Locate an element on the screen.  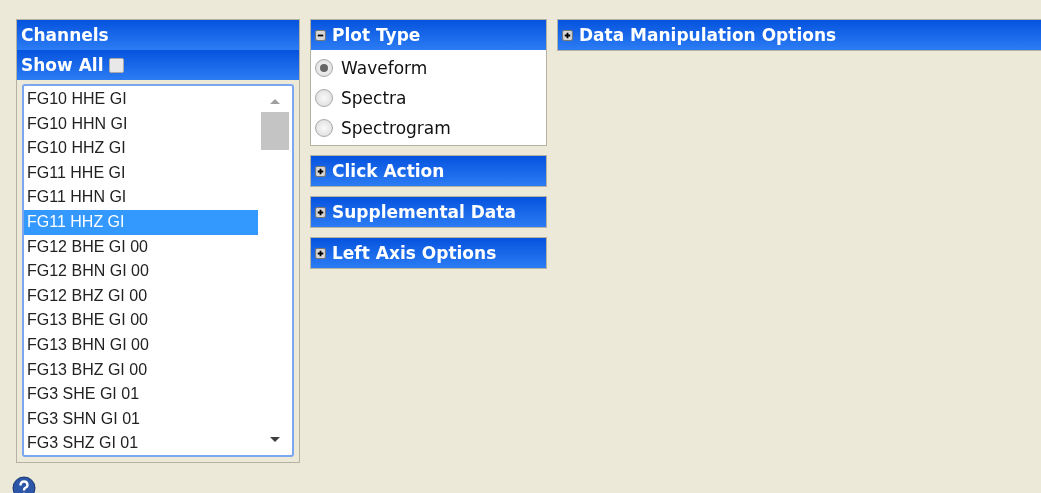
panel-header: Data Manipulation Options is located at coordinates (799, 35).